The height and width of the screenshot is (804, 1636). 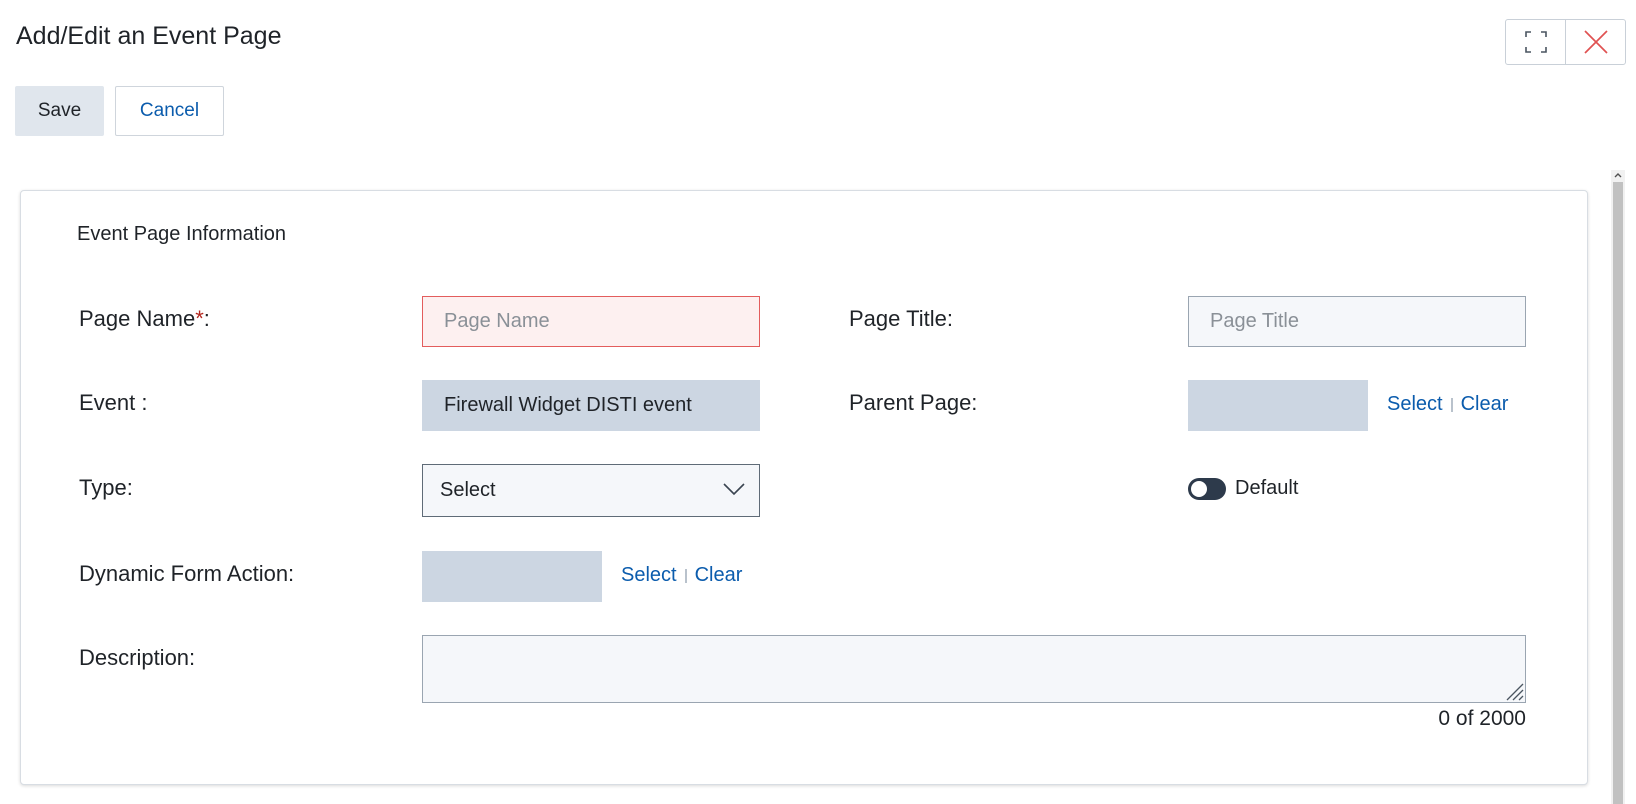 What do you see at coordinates (1278, 405) in the screenshot?
I see `parent-page-field` at bounding box center [1278, 405].